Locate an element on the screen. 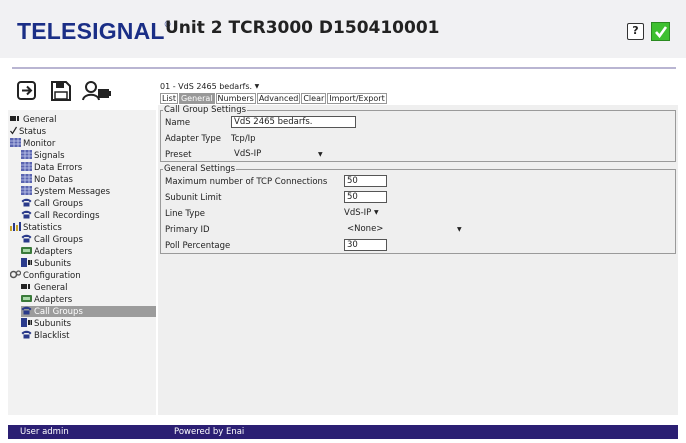  sidebar-item-statistics: Statistics is located at coordinates (36, 227).